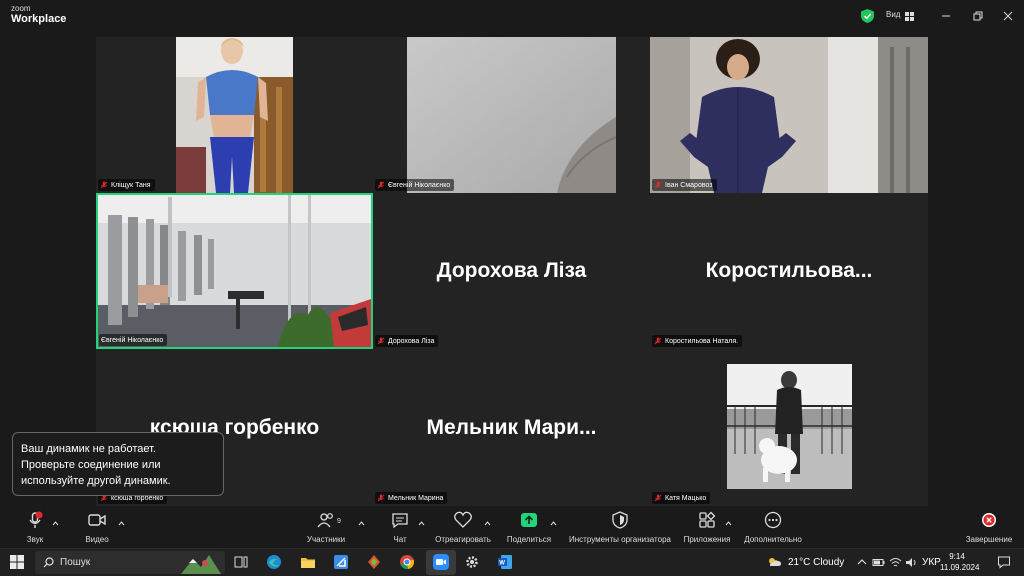  I want to click on participant-tile-active: Євгеній Ніколаєнко, so click(234, 271).